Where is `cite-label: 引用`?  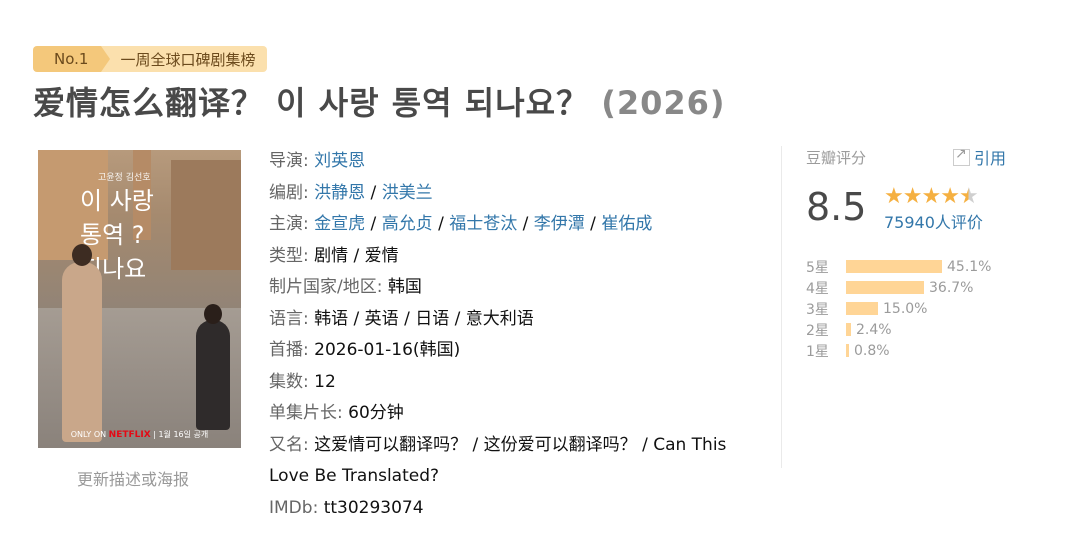
cite-label: 引用 is located at coordinates (989, 158).